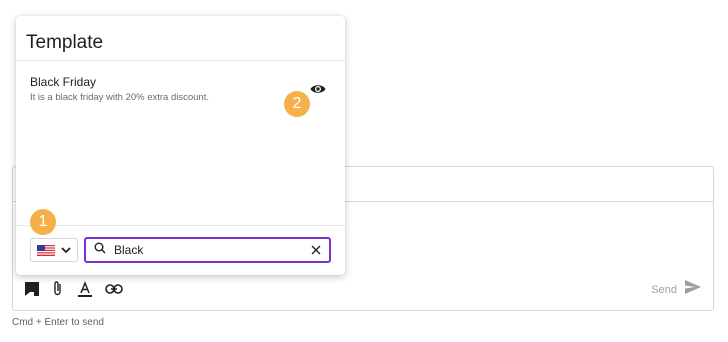 This screenshot has width=728, height=342. What do you see at coordinates (46, 250) in the screenshot?
I see `us-flag-icon` at bounding box center [46, 250].